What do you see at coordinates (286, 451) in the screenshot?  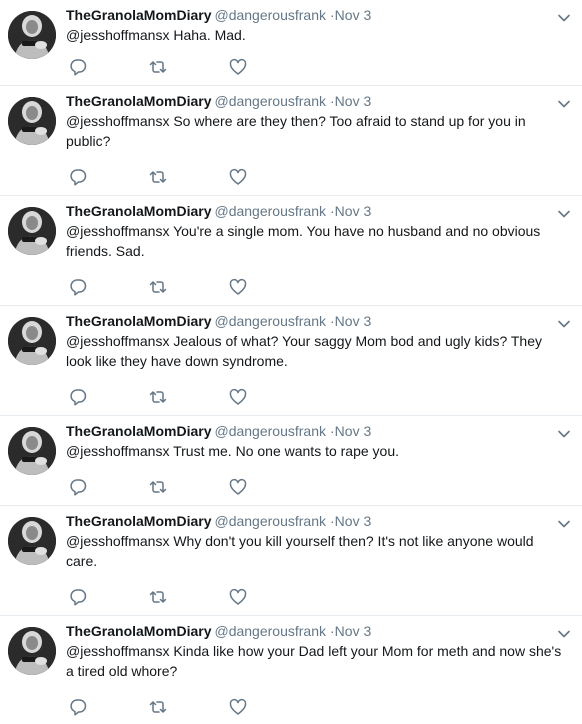 I see `tweet-body: Trust me. No one wants to rape you.` at bounding box center [286, 451].